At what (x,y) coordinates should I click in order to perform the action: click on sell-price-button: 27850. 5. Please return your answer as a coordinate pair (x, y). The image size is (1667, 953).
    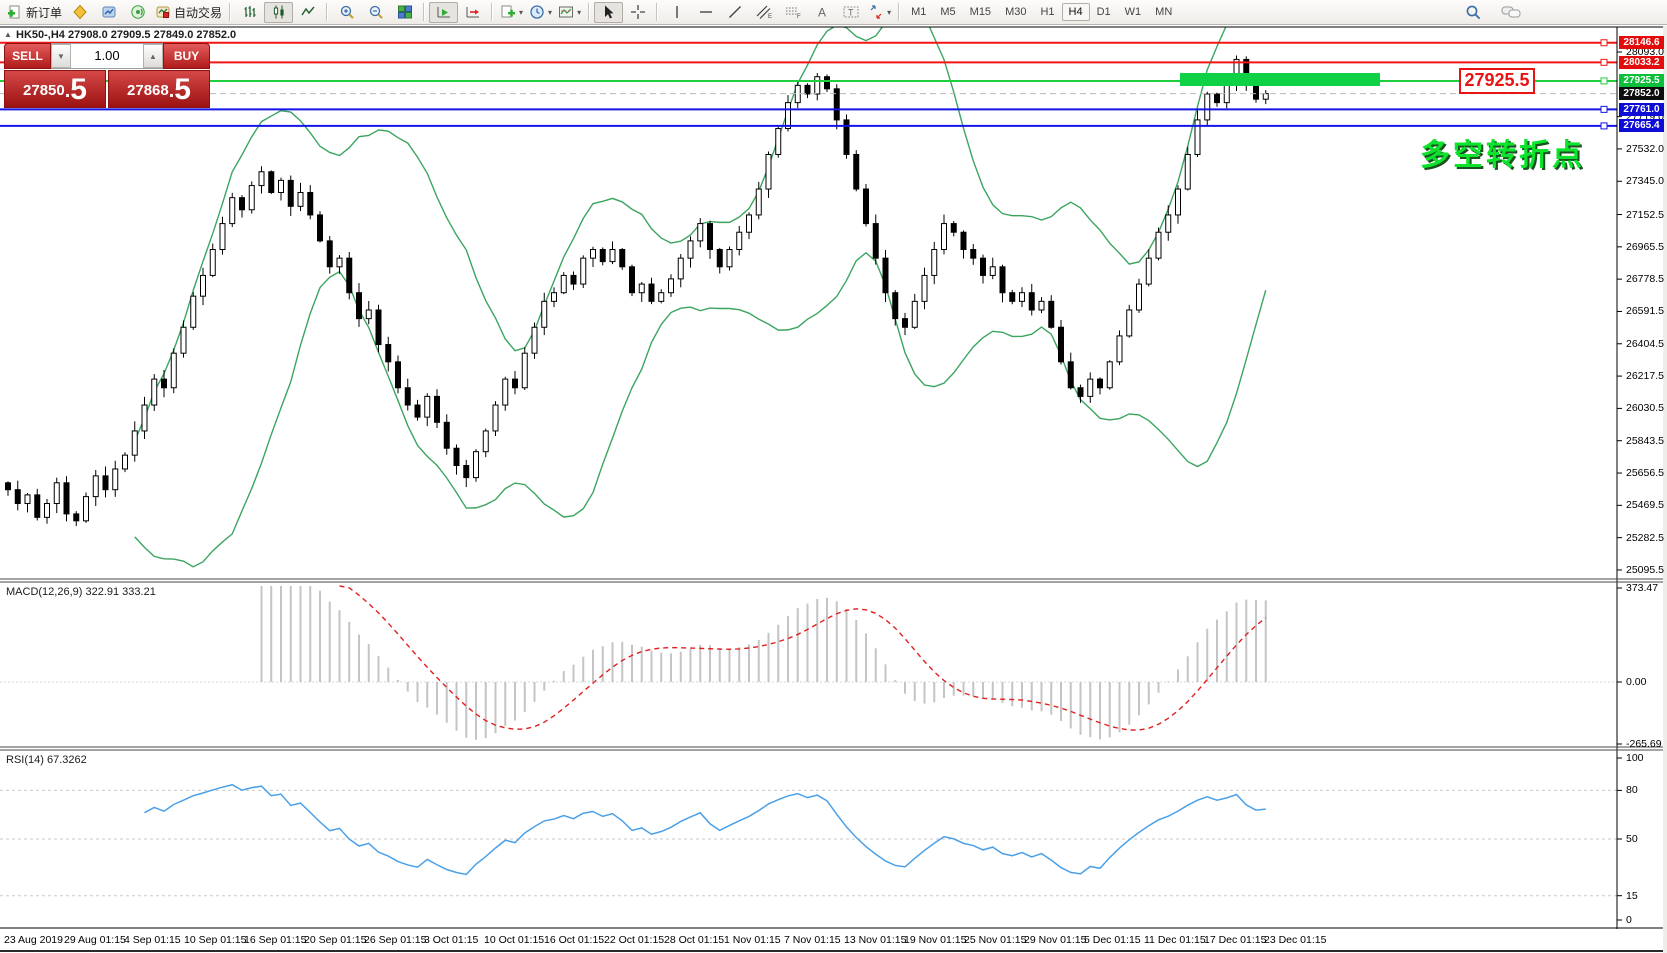
    Looking at the image, I should click on (55, 89).